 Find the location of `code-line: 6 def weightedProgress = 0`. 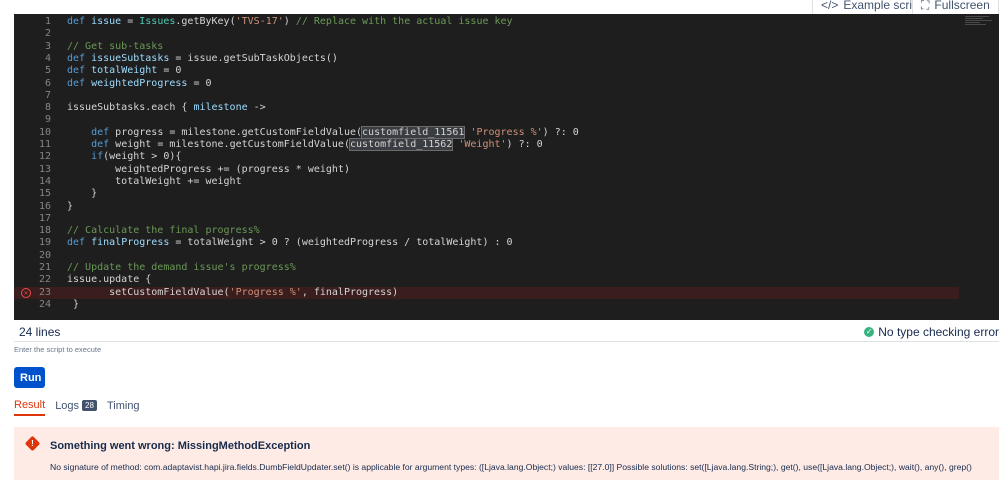

code-line: 6 def weightedProgress = 0 is located at coordinates (506, 84).